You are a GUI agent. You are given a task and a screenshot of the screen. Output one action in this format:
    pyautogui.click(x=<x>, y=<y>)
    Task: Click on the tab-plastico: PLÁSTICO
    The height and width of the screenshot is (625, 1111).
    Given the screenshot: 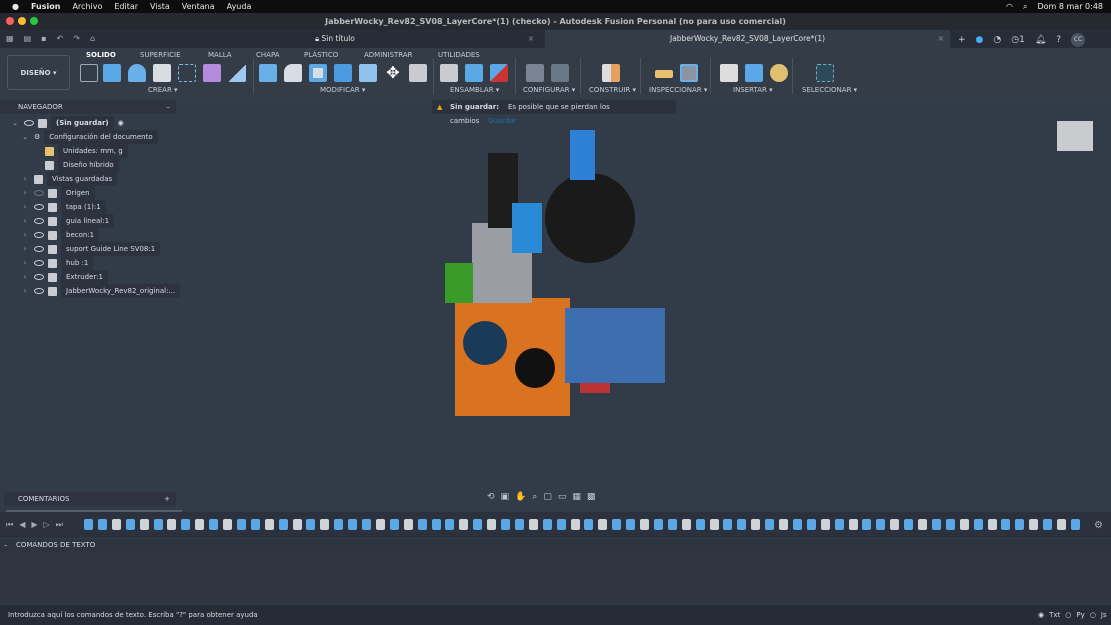 What is the action you would take?
    pyautogui.click(x=321, y=55)
    